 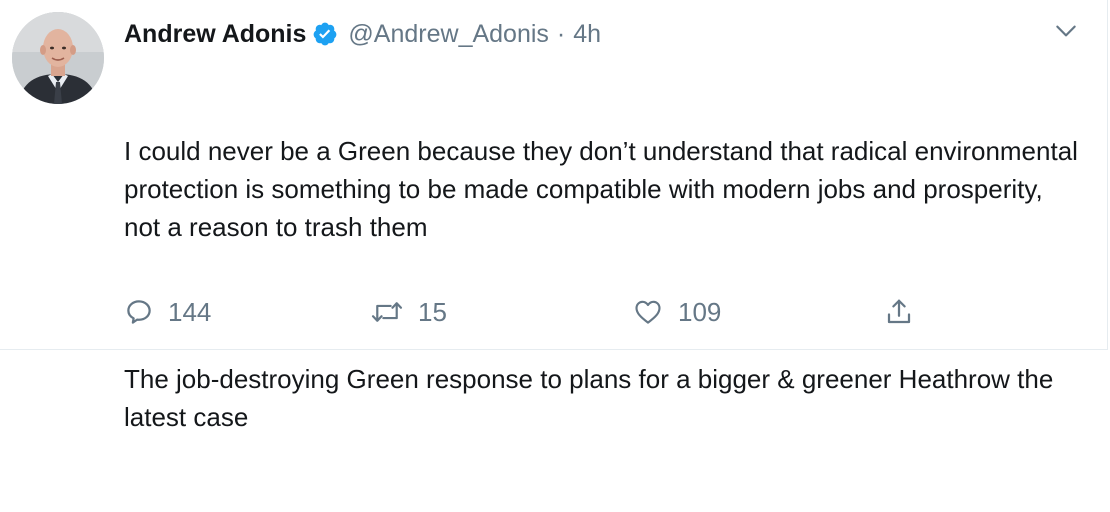 I want to click on speech-bubble-icon, so click(x=139, y=312).